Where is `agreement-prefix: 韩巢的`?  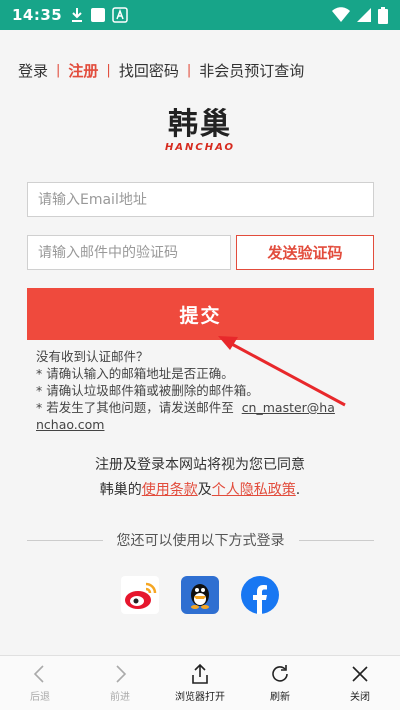
agreement-prefix: 韩巢的 is located at coordinates (120, 490).